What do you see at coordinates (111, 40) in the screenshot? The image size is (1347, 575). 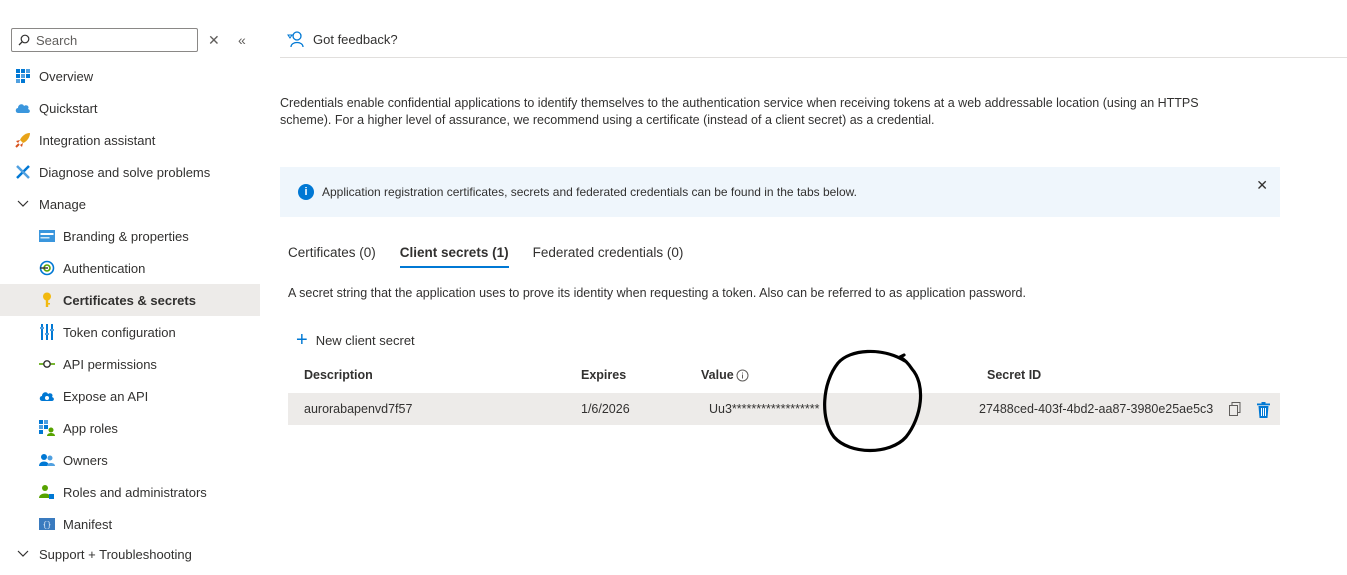 I see `search-input` at bounding box center [111, 40].